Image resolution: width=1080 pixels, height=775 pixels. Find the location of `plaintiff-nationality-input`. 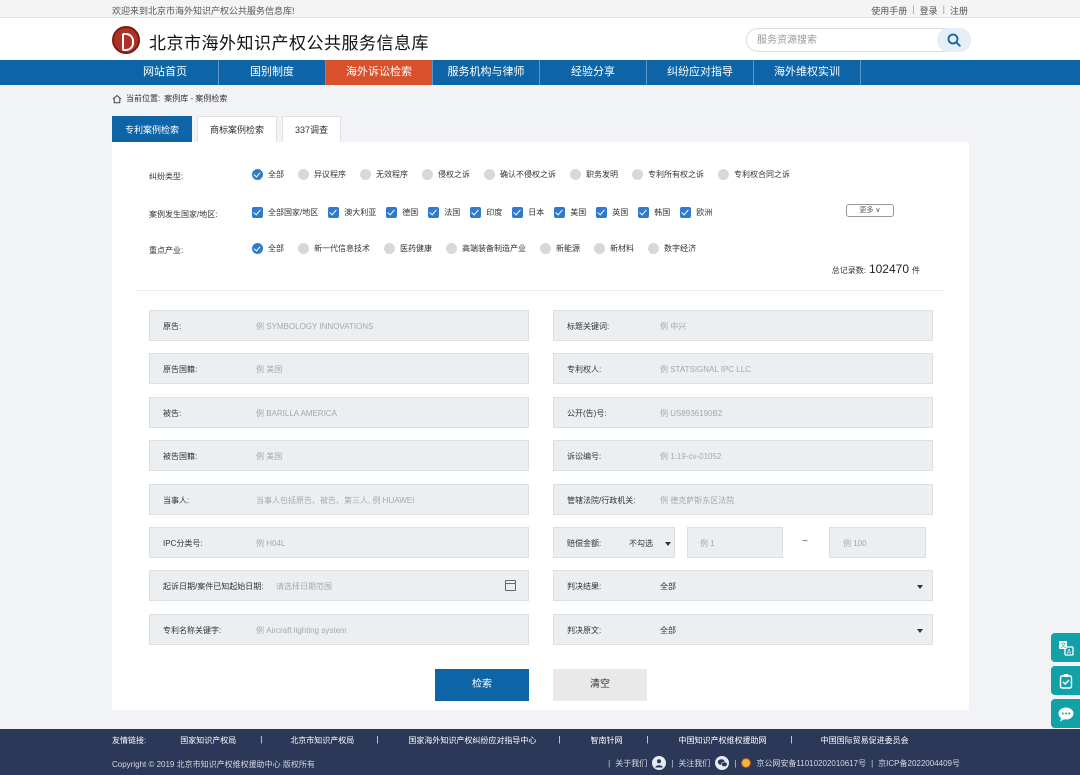

plaintiff-nationality-input is located at coordinates (386, 369).